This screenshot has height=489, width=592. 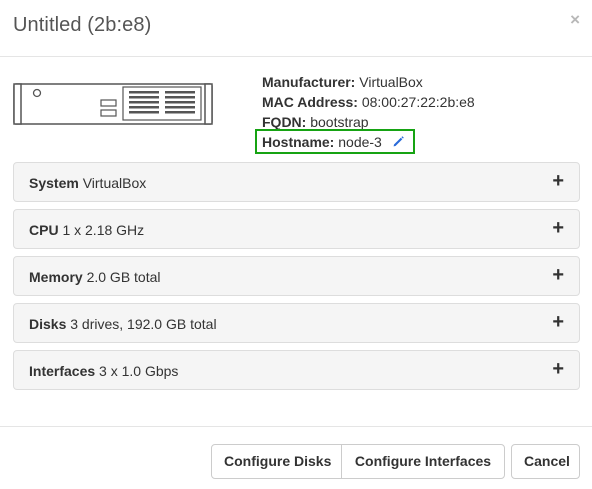 What do you see at coordinates (296, 182) in the screenshot?
I see `panel-system: System VirtualBox +` at bounding box center [296, 182].